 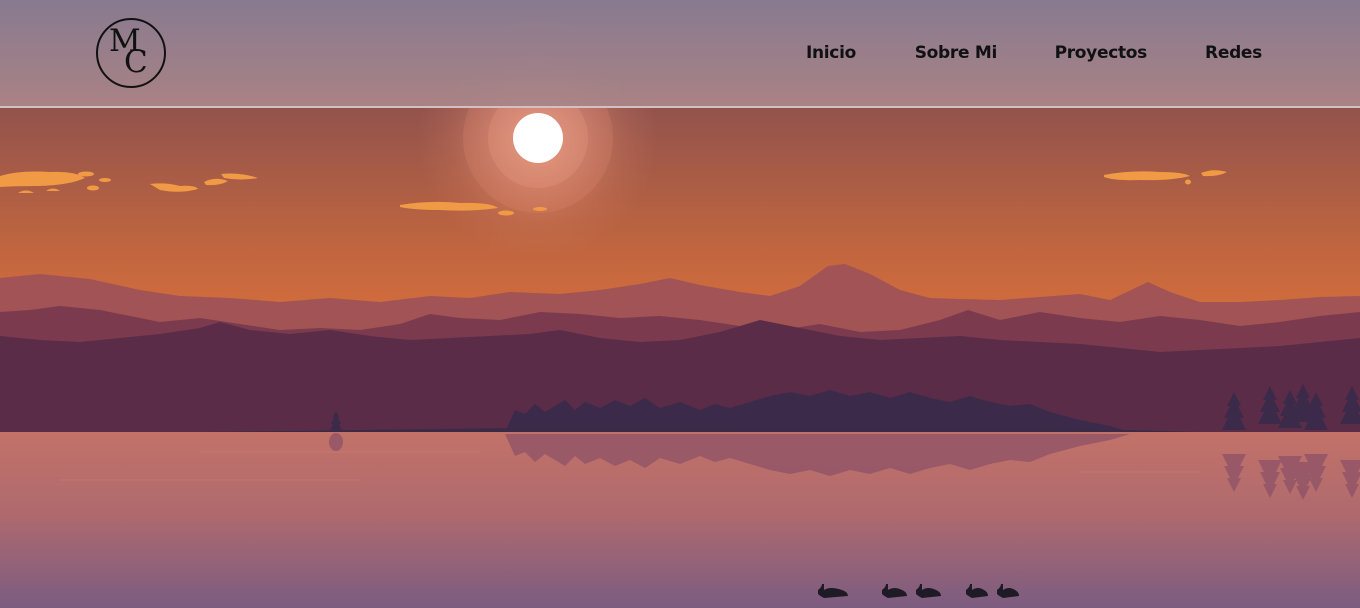 I want to click on nav-inicio: Inicio, so click(x=831, y=53).